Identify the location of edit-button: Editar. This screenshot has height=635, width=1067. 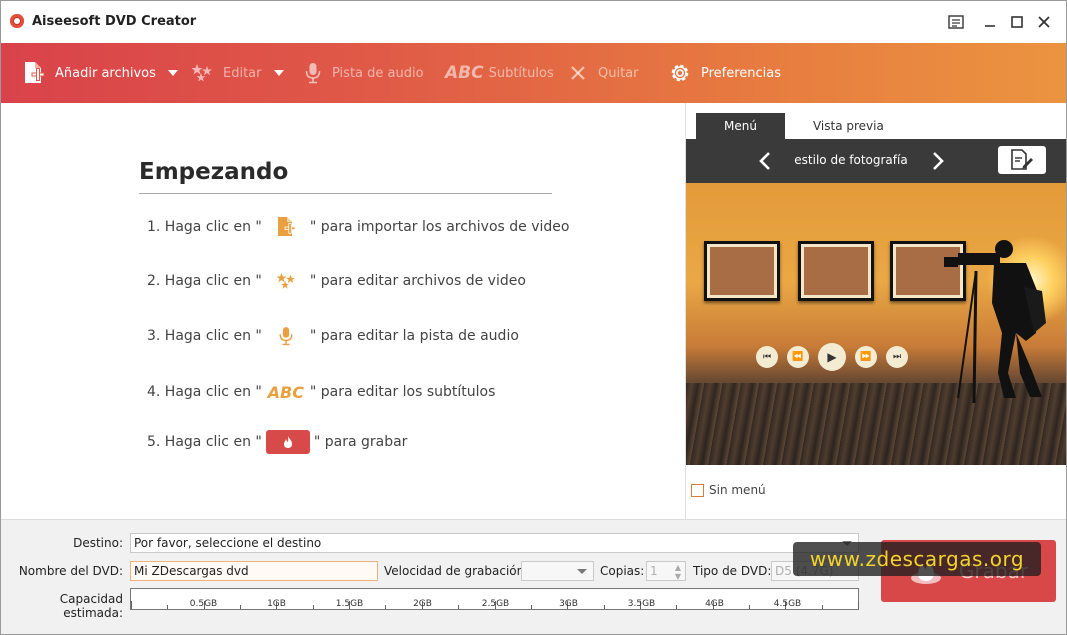
(237, 73).